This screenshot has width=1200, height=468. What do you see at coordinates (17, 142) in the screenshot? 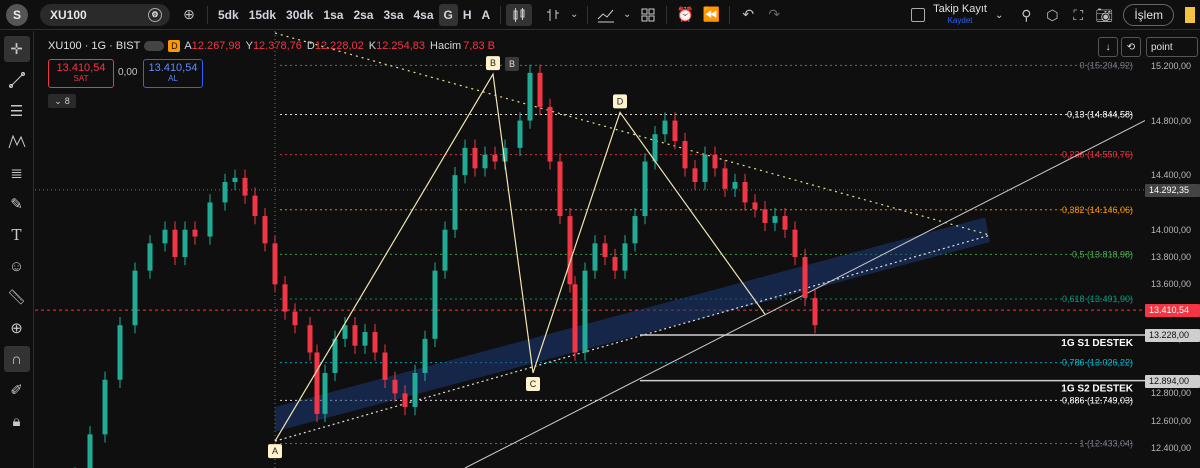
I see `pattern-icon` at bounding box center [17, 142].